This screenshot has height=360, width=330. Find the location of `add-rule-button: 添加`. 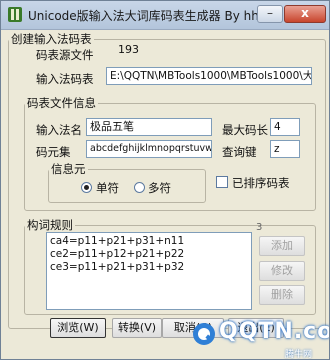

add-rule-button: 添加 is located at coordinates (282, 246).